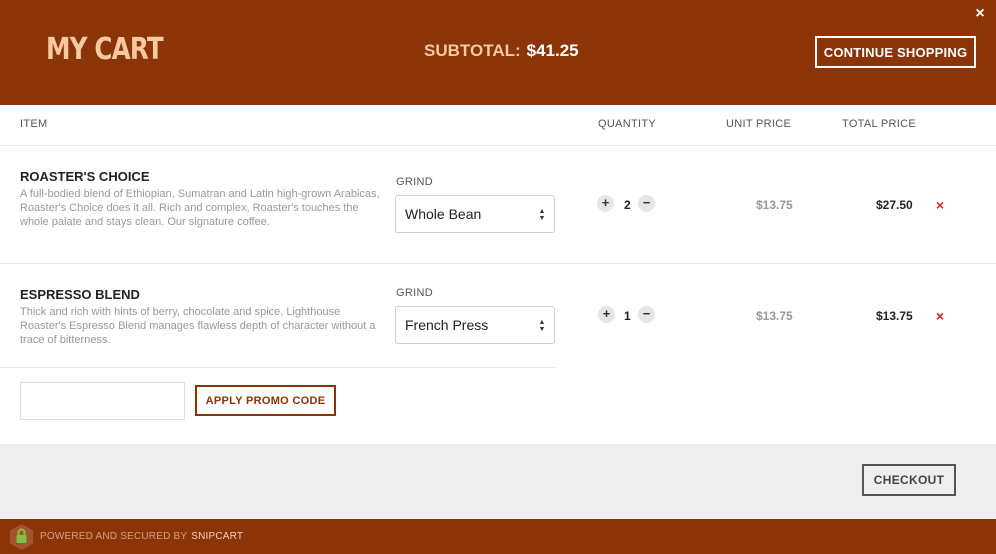 Image resolution: width=996 pixels, height=554 pixels. I want to click on subtotal-label: SUBTOTAL:, so click(472, 50).